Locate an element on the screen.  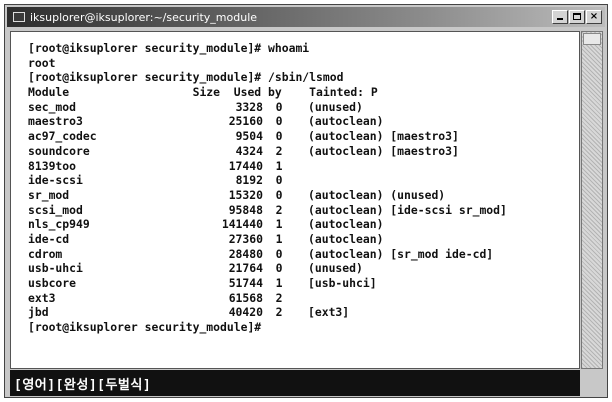
module-size: 141440 is located at coordinates (242, 224).